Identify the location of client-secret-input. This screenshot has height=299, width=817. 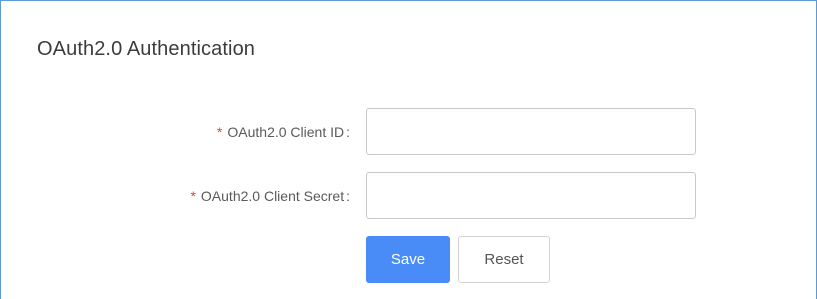
(531, 195).